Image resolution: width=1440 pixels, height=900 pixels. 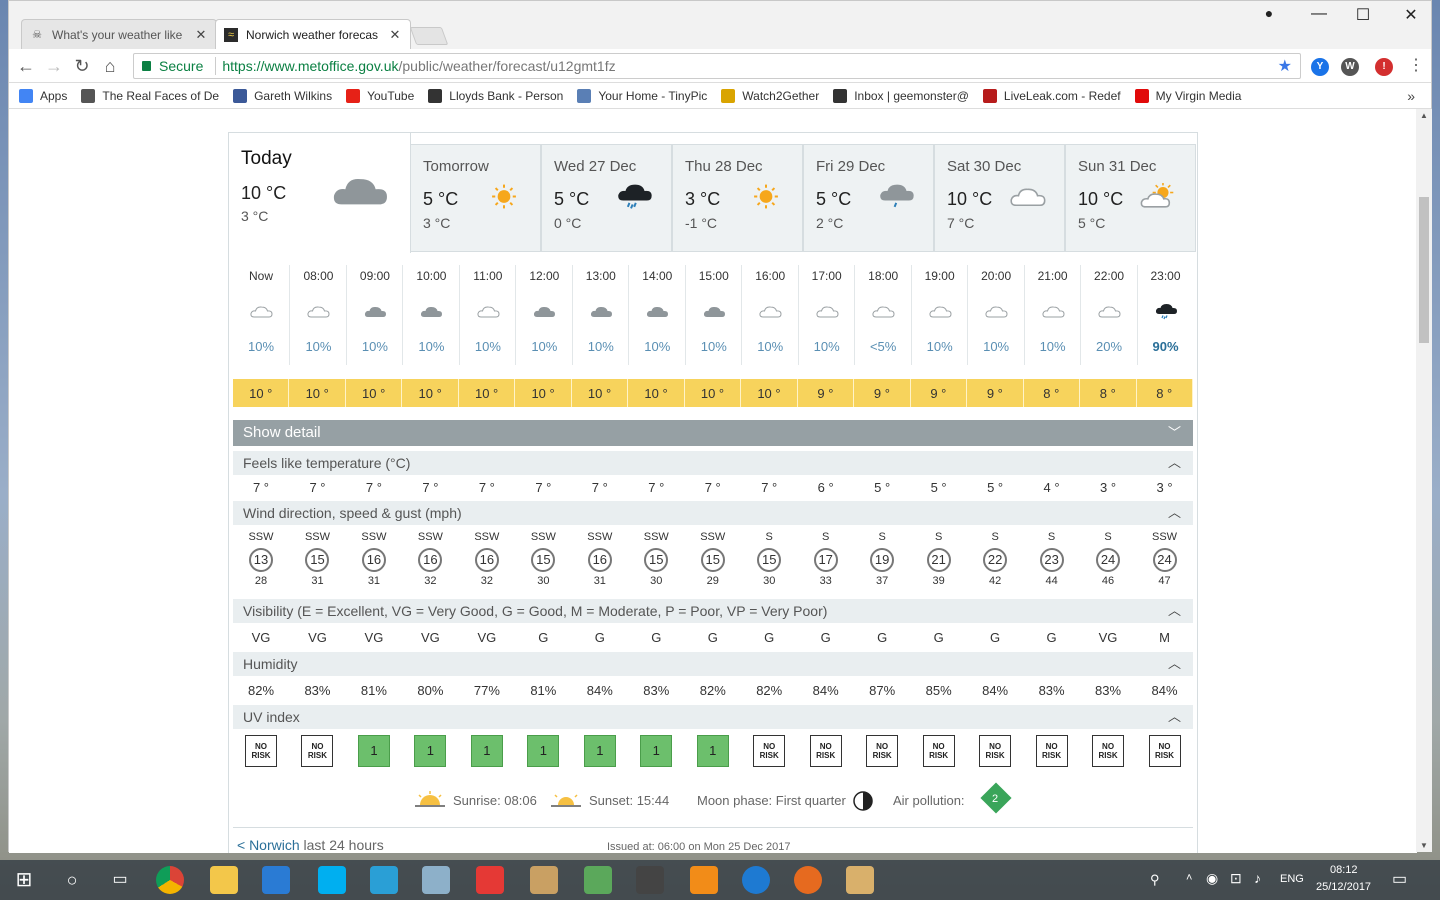 What do you see at coordinates (1051, 315) in the screenshot?
I see `hour-column: 21:00 10%` at bounding box center [1051, 315].